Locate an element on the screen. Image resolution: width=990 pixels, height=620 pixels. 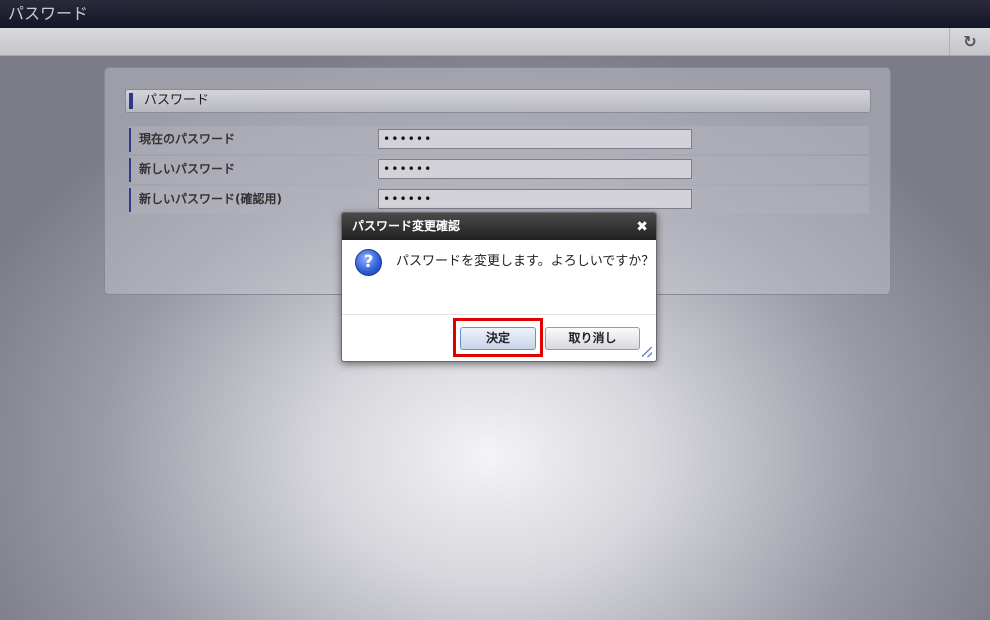
section-header: パスワード is located at coordinates (498, 101).